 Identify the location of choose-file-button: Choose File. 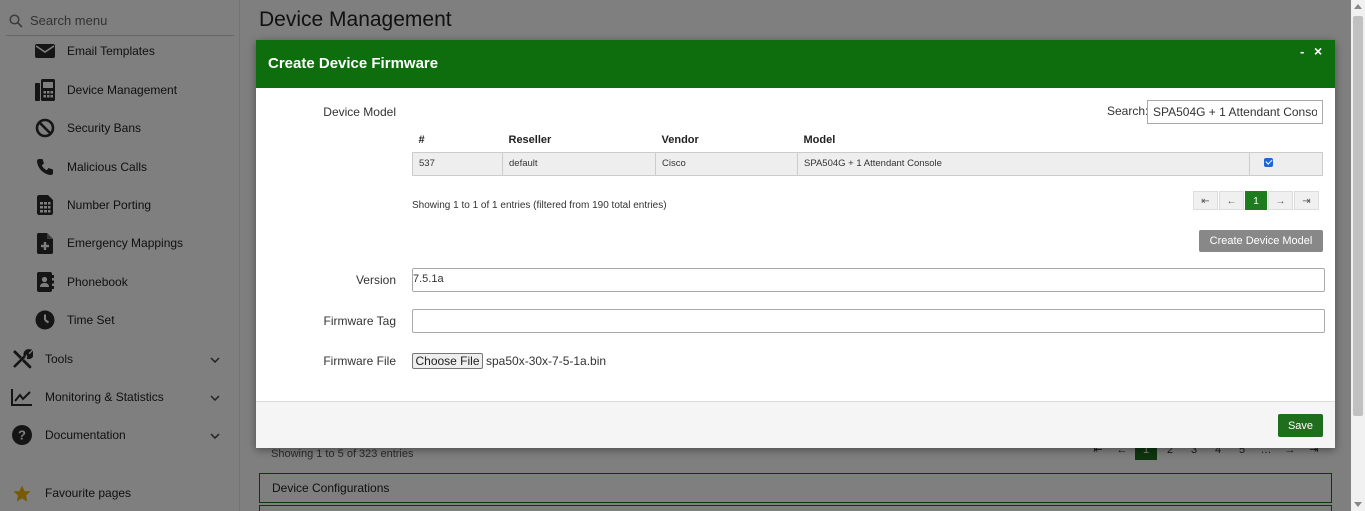
(447, 361).